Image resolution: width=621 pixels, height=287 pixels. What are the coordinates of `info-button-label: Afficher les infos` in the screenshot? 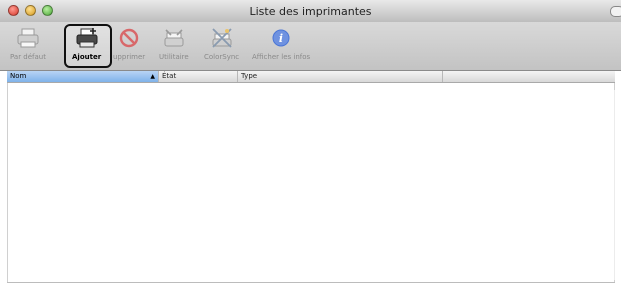 It's located at (281, 57).